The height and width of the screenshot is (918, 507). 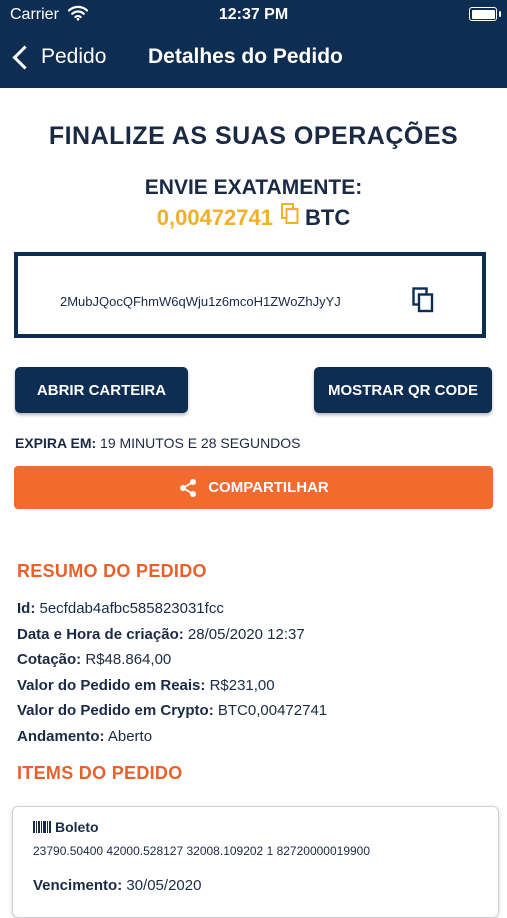 I want to click on item-due-key: Vencimento:, so click(x=78, y=885).